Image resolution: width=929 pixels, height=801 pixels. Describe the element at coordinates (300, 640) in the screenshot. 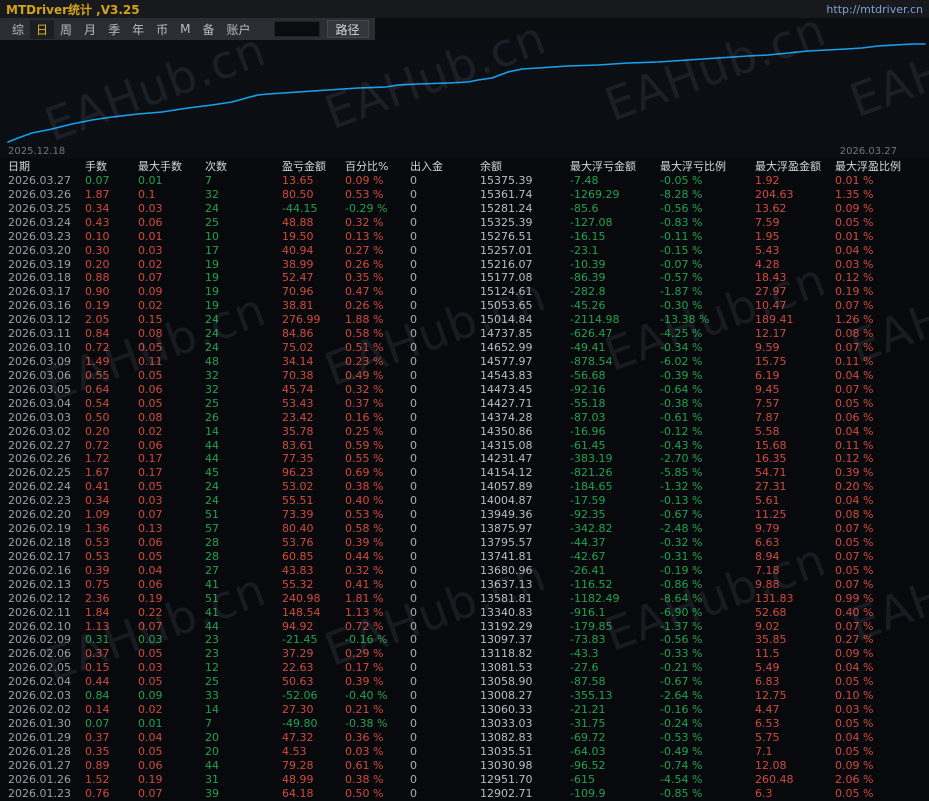

I see `cell-5: -21.45` at that location.